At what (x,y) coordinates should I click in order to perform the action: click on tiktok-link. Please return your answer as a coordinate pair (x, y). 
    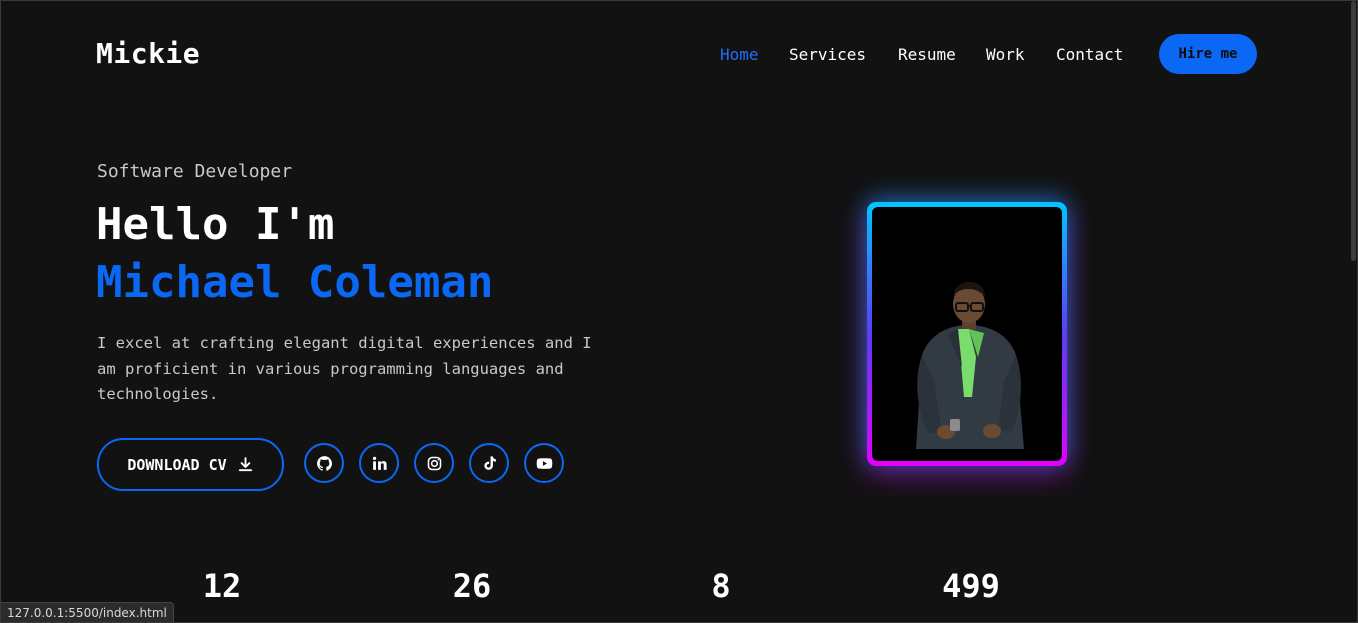
    Looking at the image, I should click on (489, 463).